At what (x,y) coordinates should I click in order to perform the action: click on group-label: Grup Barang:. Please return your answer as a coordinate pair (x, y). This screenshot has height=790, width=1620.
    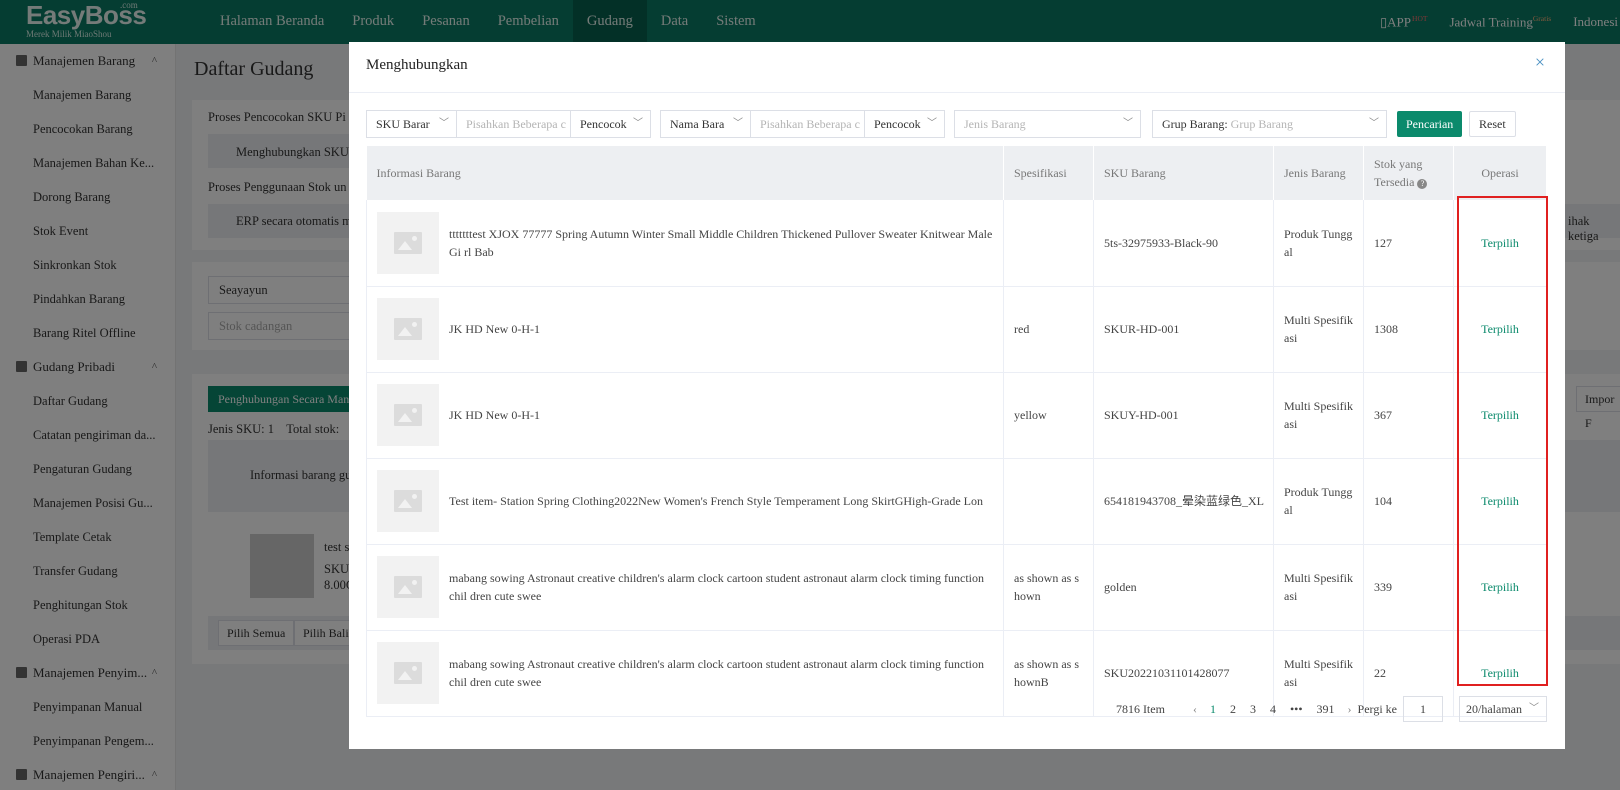
    Looking at the image, I should click on (1195, 124).